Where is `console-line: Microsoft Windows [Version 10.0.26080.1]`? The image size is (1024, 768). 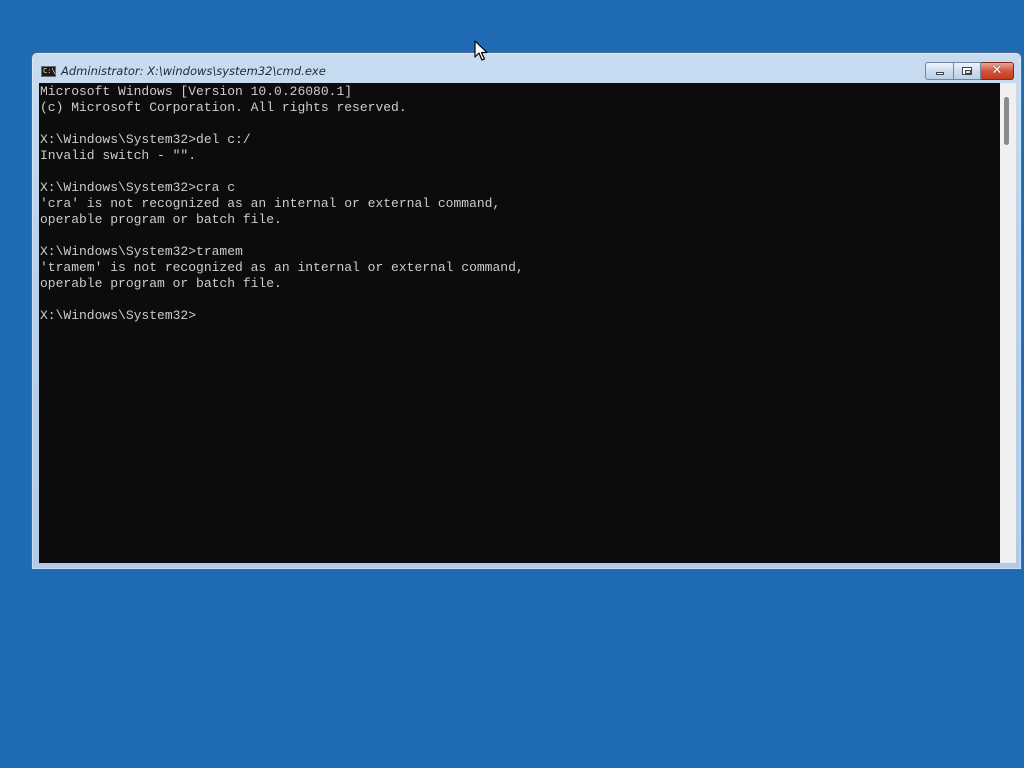
console-line: Microsoft Windows [Version 10.0.26080.1] is located at coordinates (196, 91).